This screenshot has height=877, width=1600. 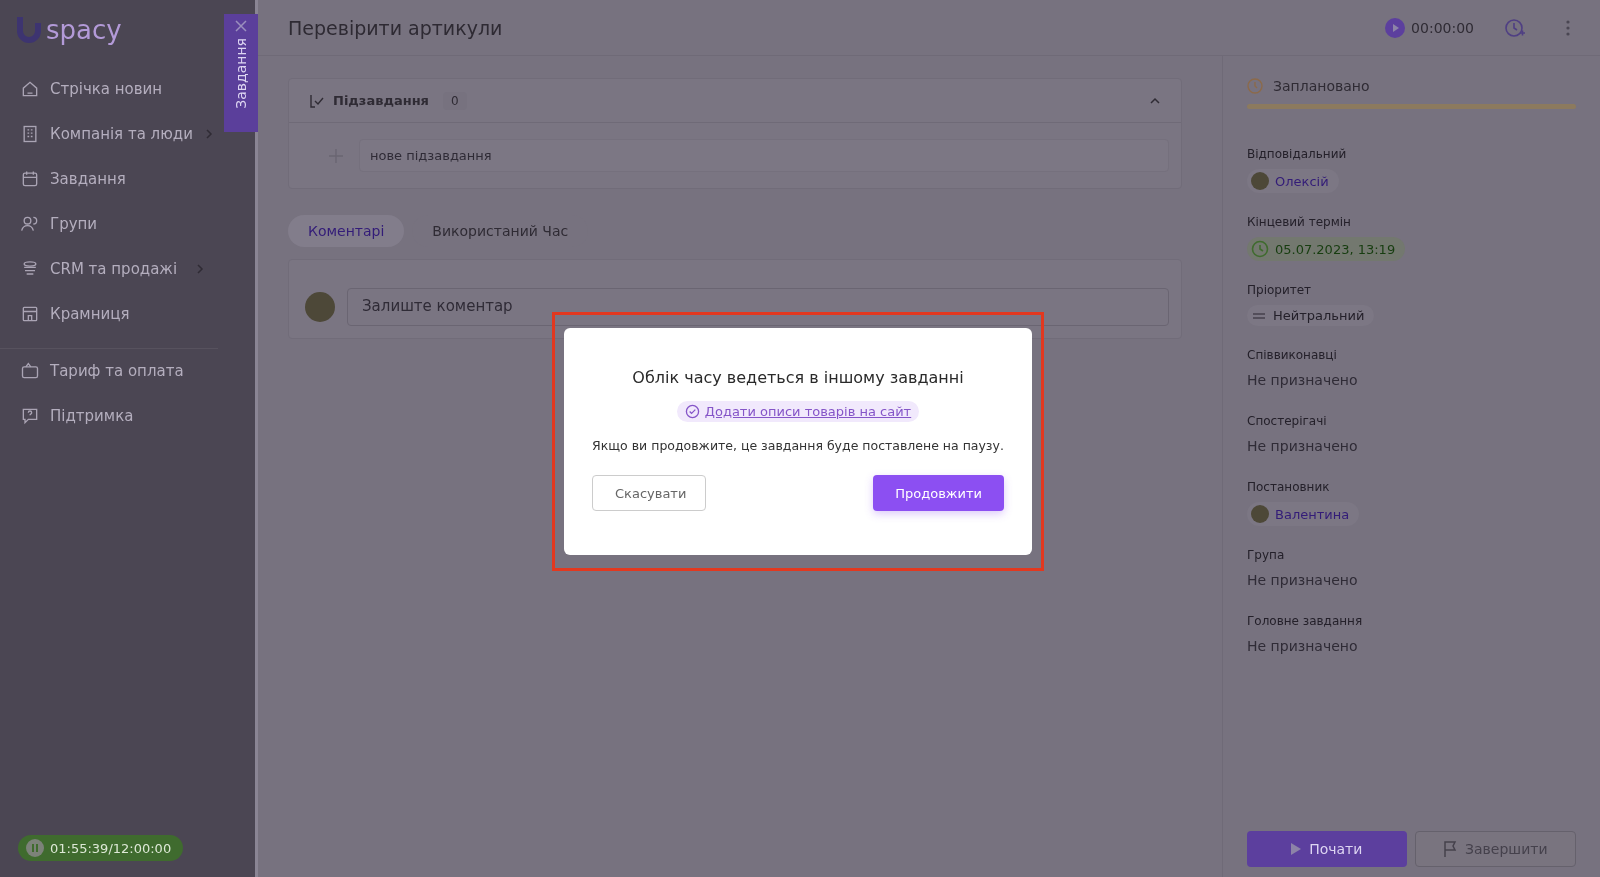 What do you see at coordinates (109, 415) in the screenshot?
I see `nav-item: Підтримка` at bounding box center [109, 415].